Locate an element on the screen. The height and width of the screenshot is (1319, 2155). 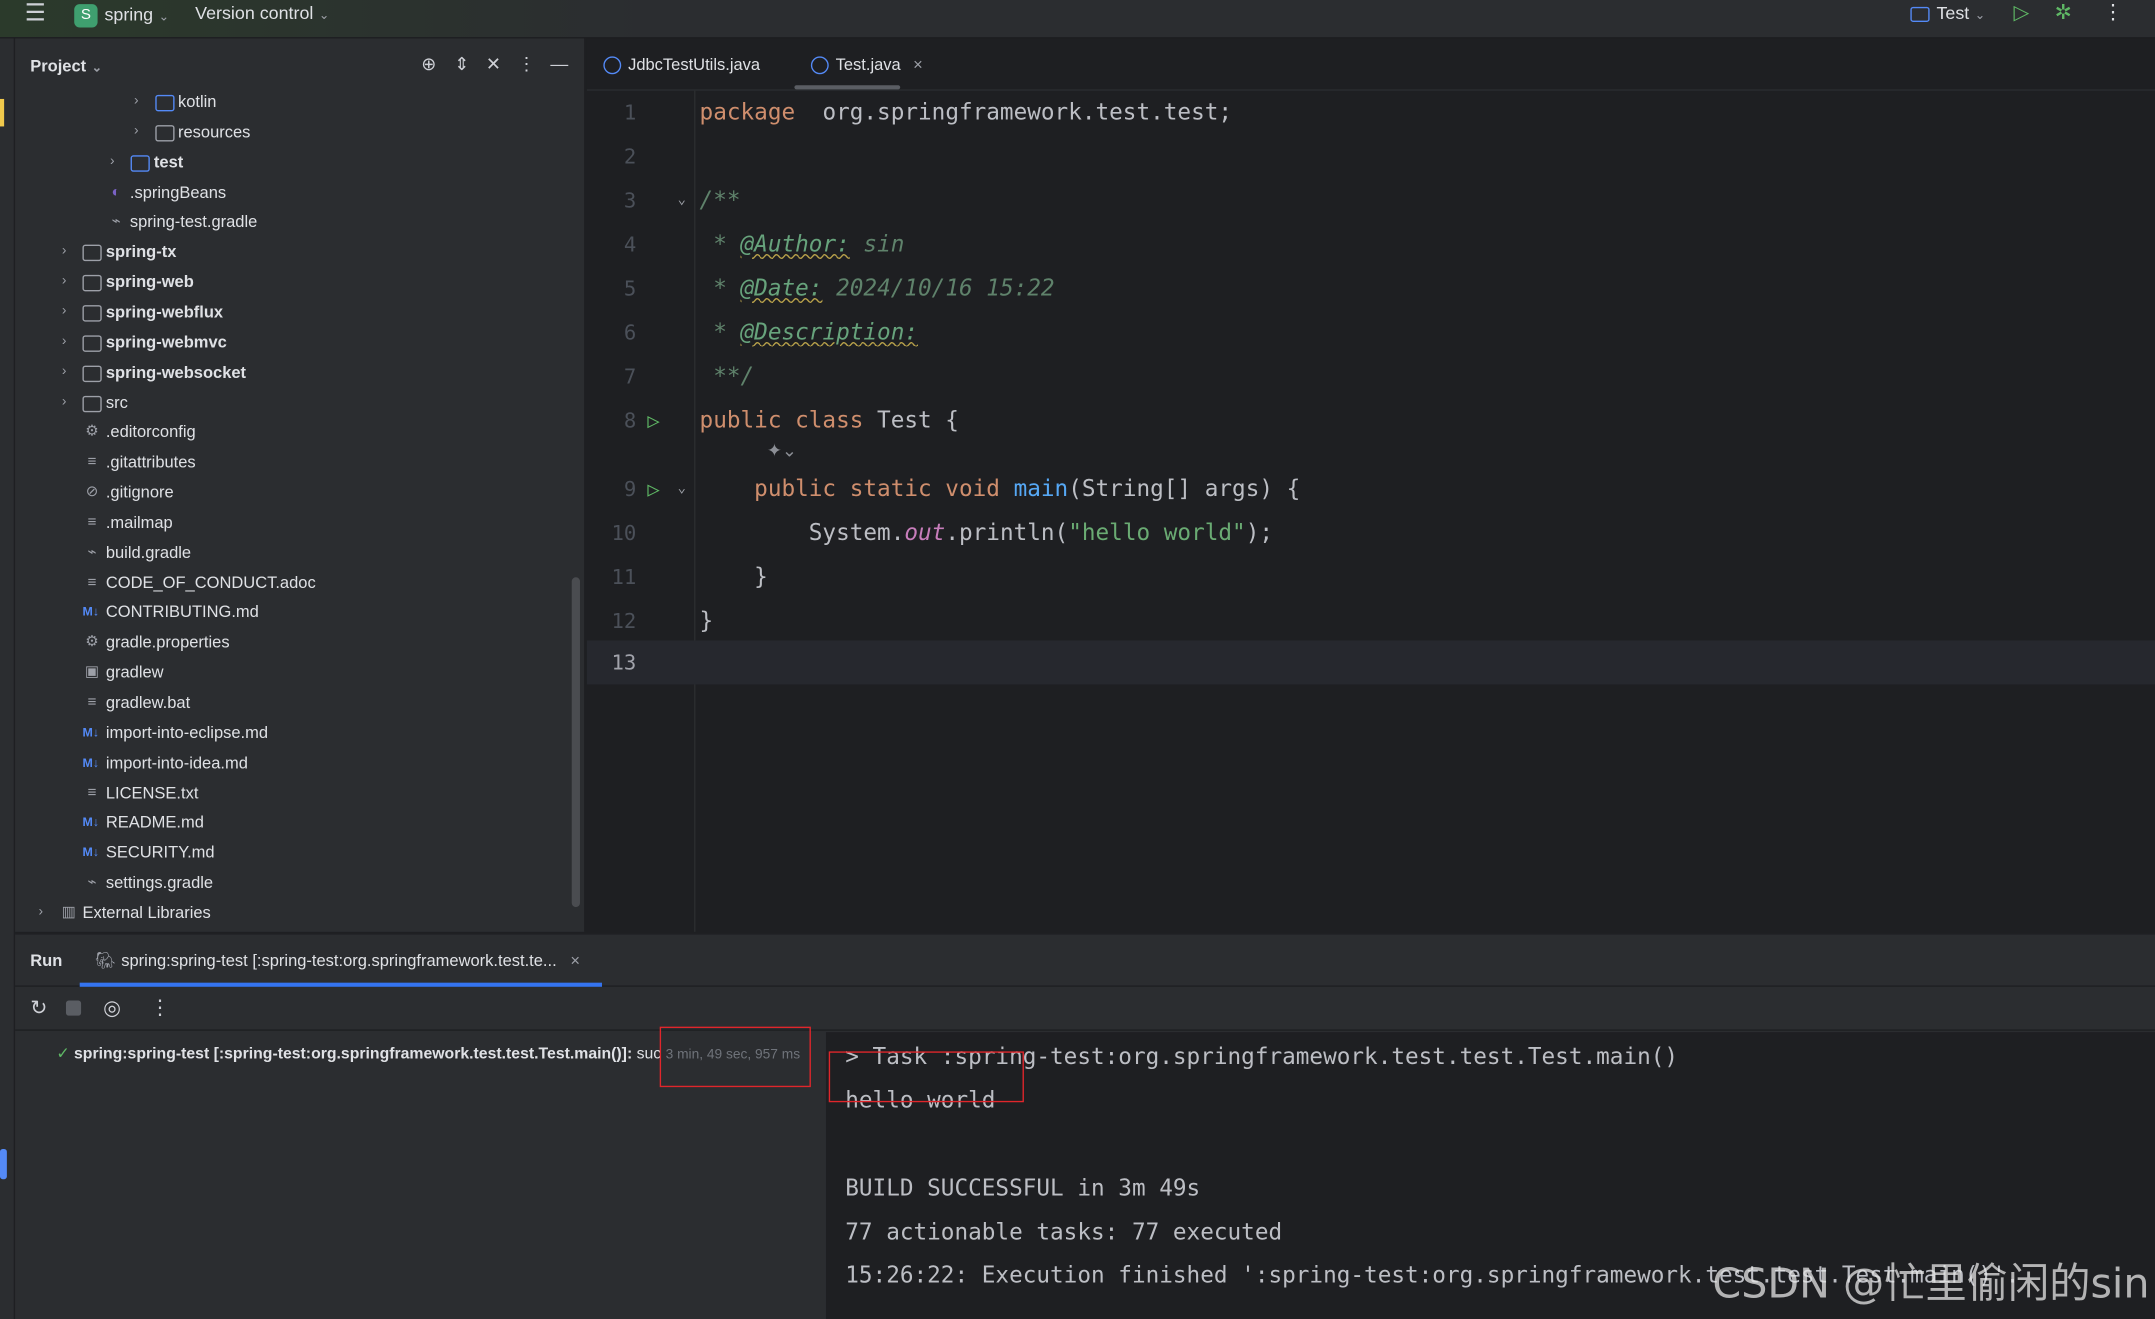
locate-icon: ⊕ is located at coordinates (429, 65).